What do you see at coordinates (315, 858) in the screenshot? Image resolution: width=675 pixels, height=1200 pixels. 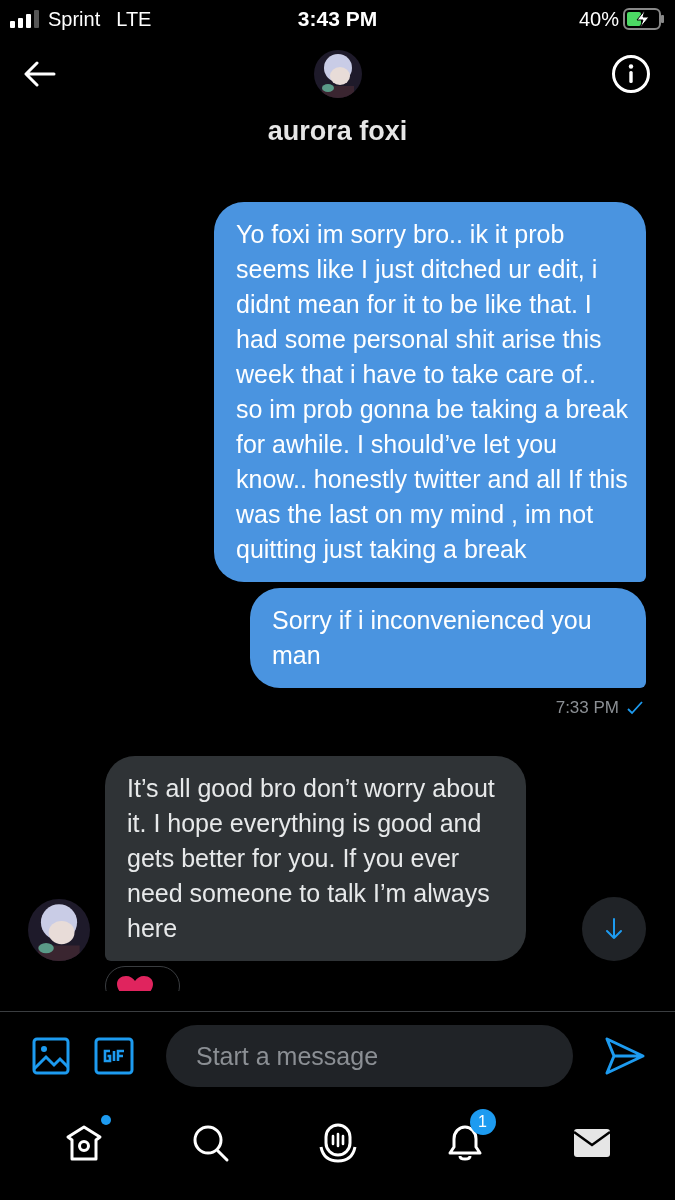 I see `received-message-bubble: It’s all good bro don’t worry about it. I hope everything is good and gets better for you. If you ever need someone to talk I’m always here` at bounding box center [315, 858].